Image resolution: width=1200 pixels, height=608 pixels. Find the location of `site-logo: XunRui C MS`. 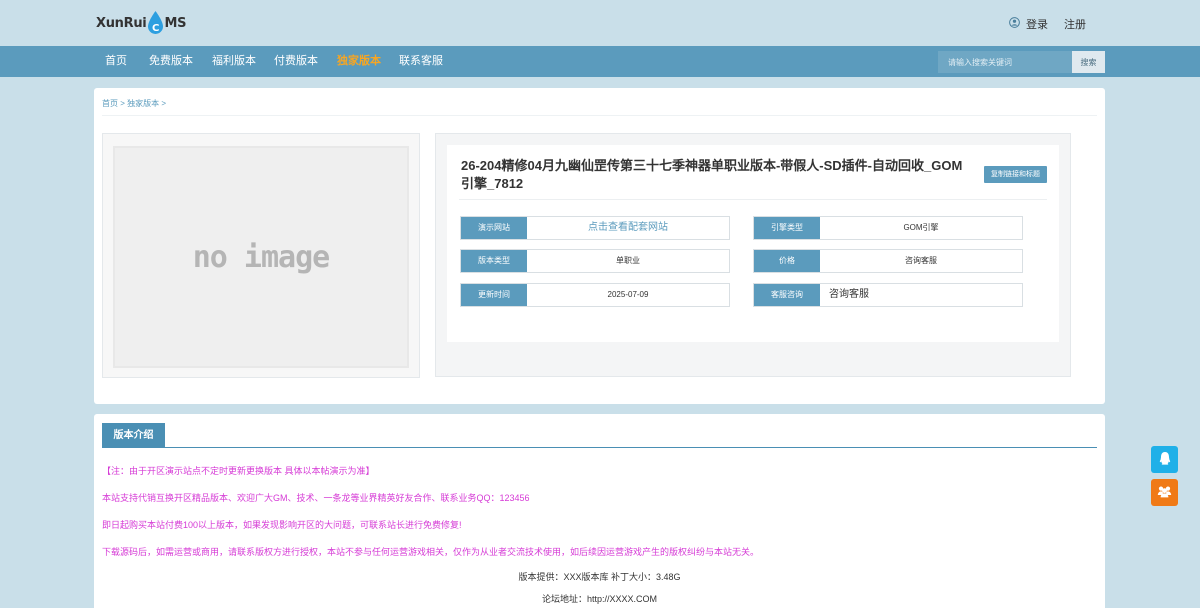

site-logo: XunRui C MS is located at coordinates (141, 23).